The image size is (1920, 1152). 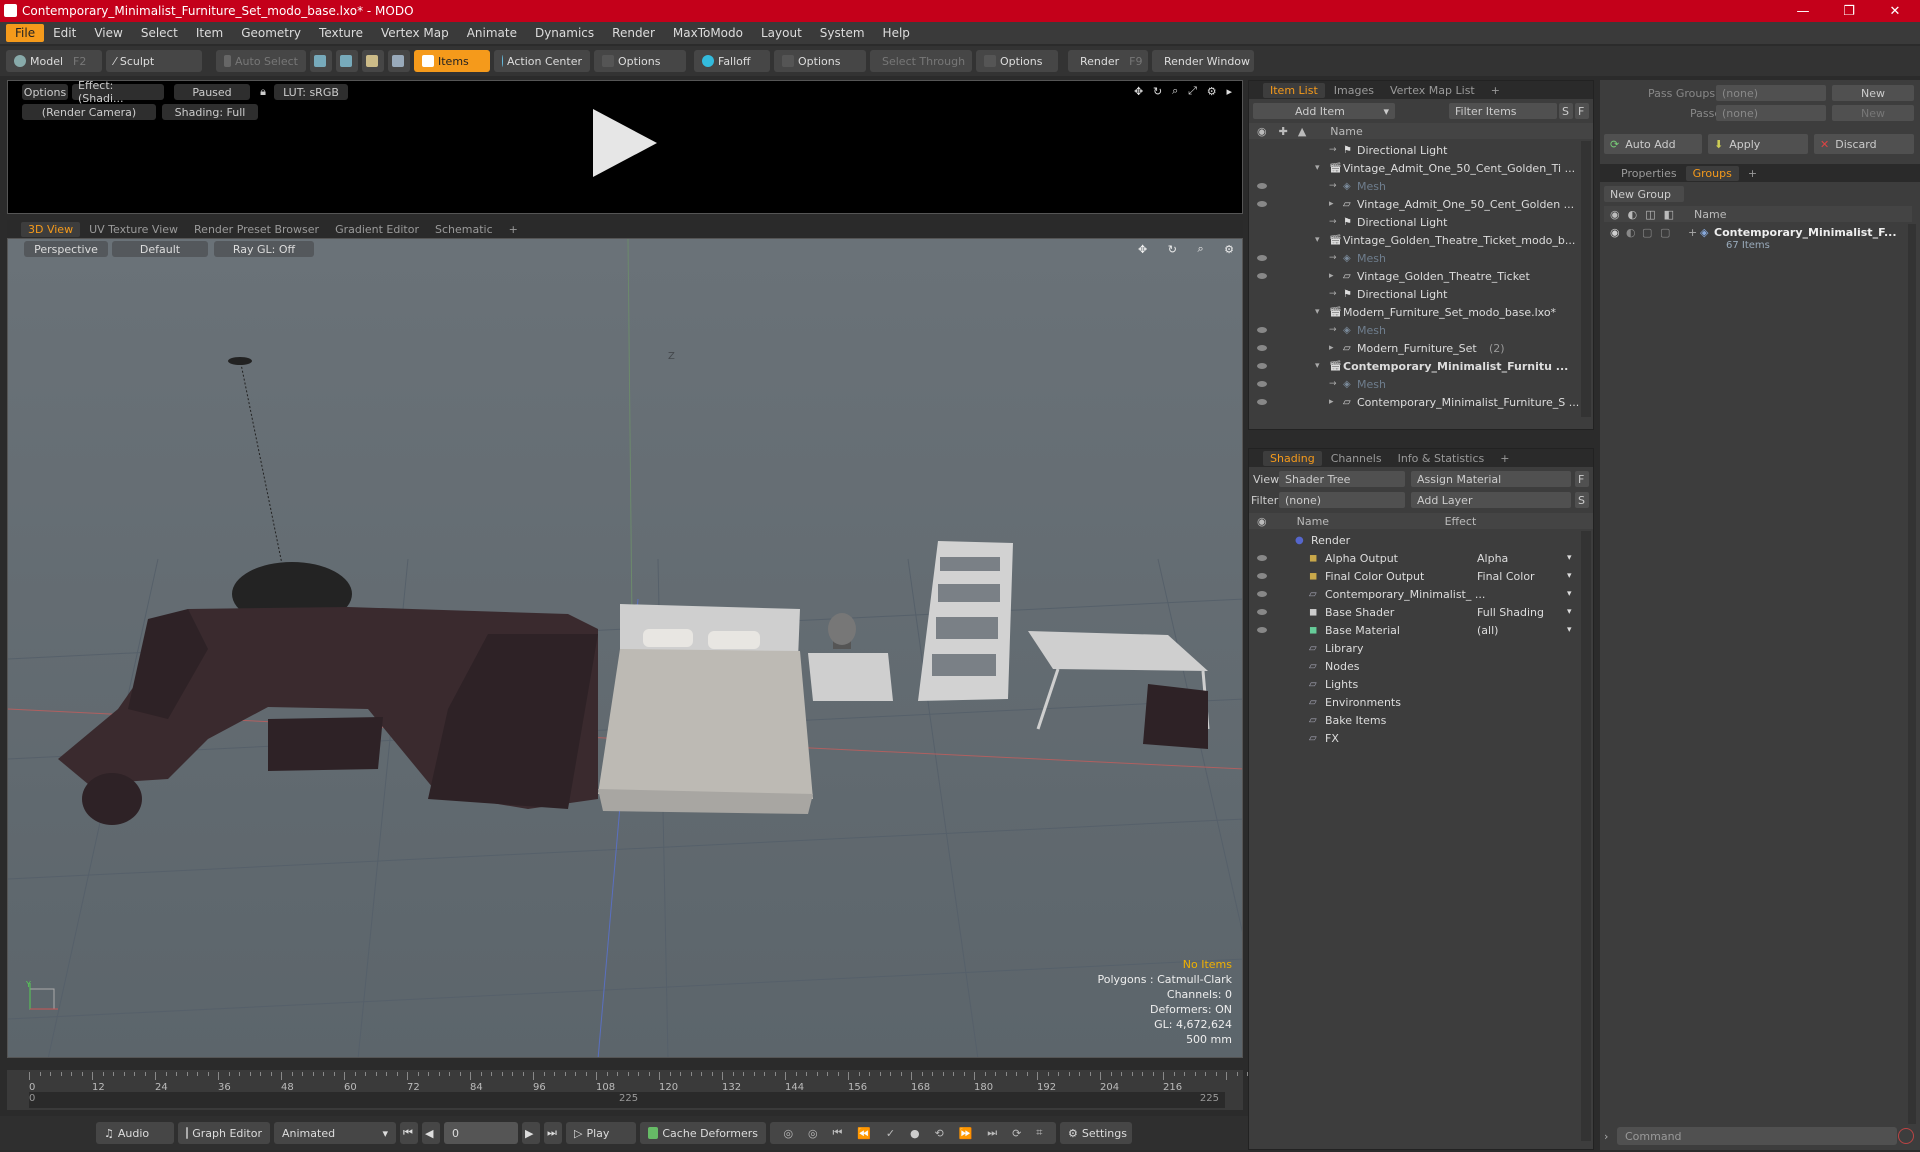 What do you see at coordinates (347, 61) in the screenshot?
I see `edges-mode-button` at bounding box center [347, 61].